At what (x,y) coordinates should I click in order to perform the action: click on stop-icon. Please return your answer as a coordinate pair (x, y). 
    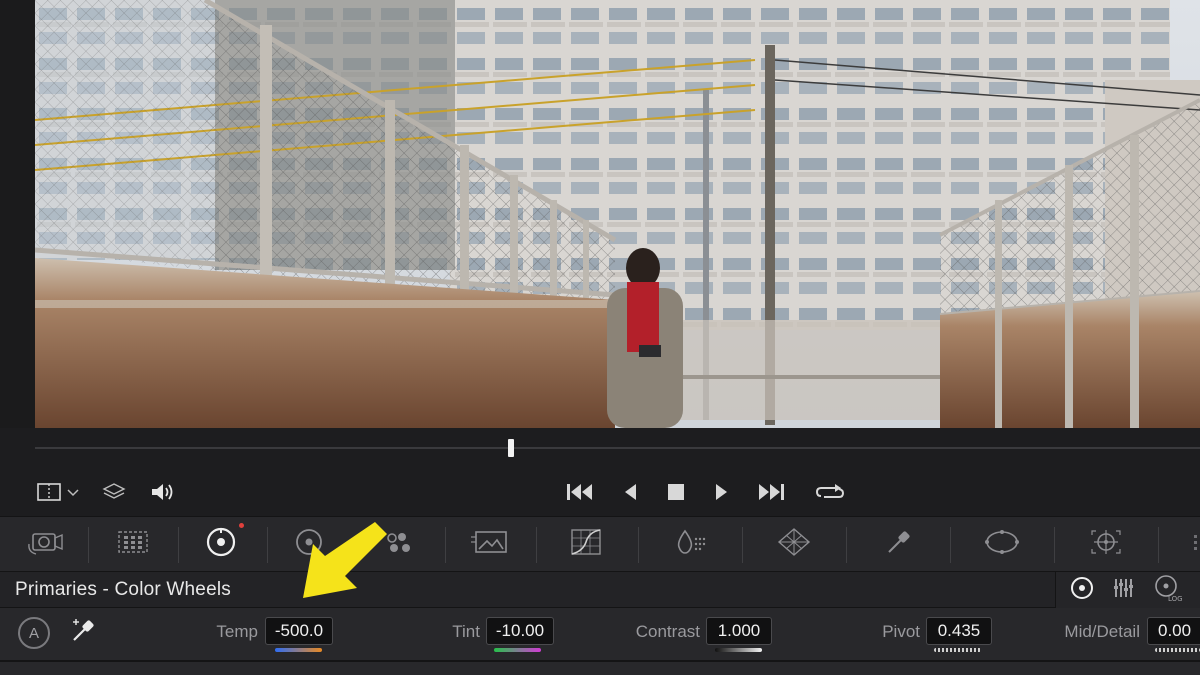
    Looking at the image, I should click on (676, 492).